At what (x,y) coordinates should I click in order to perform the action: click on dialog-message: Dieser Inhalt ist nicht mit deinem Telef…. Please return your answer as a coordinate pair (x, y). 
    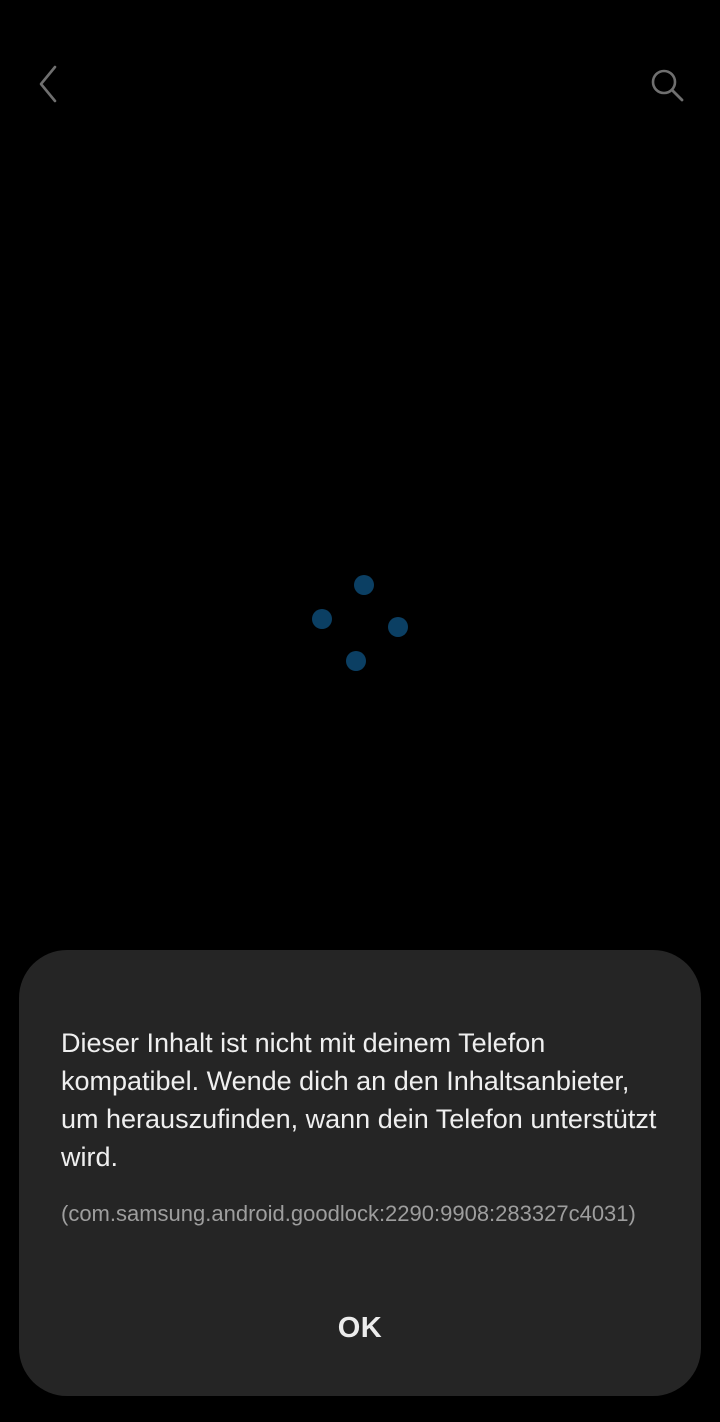
    Looking at the image, I should click on (359, 1100).